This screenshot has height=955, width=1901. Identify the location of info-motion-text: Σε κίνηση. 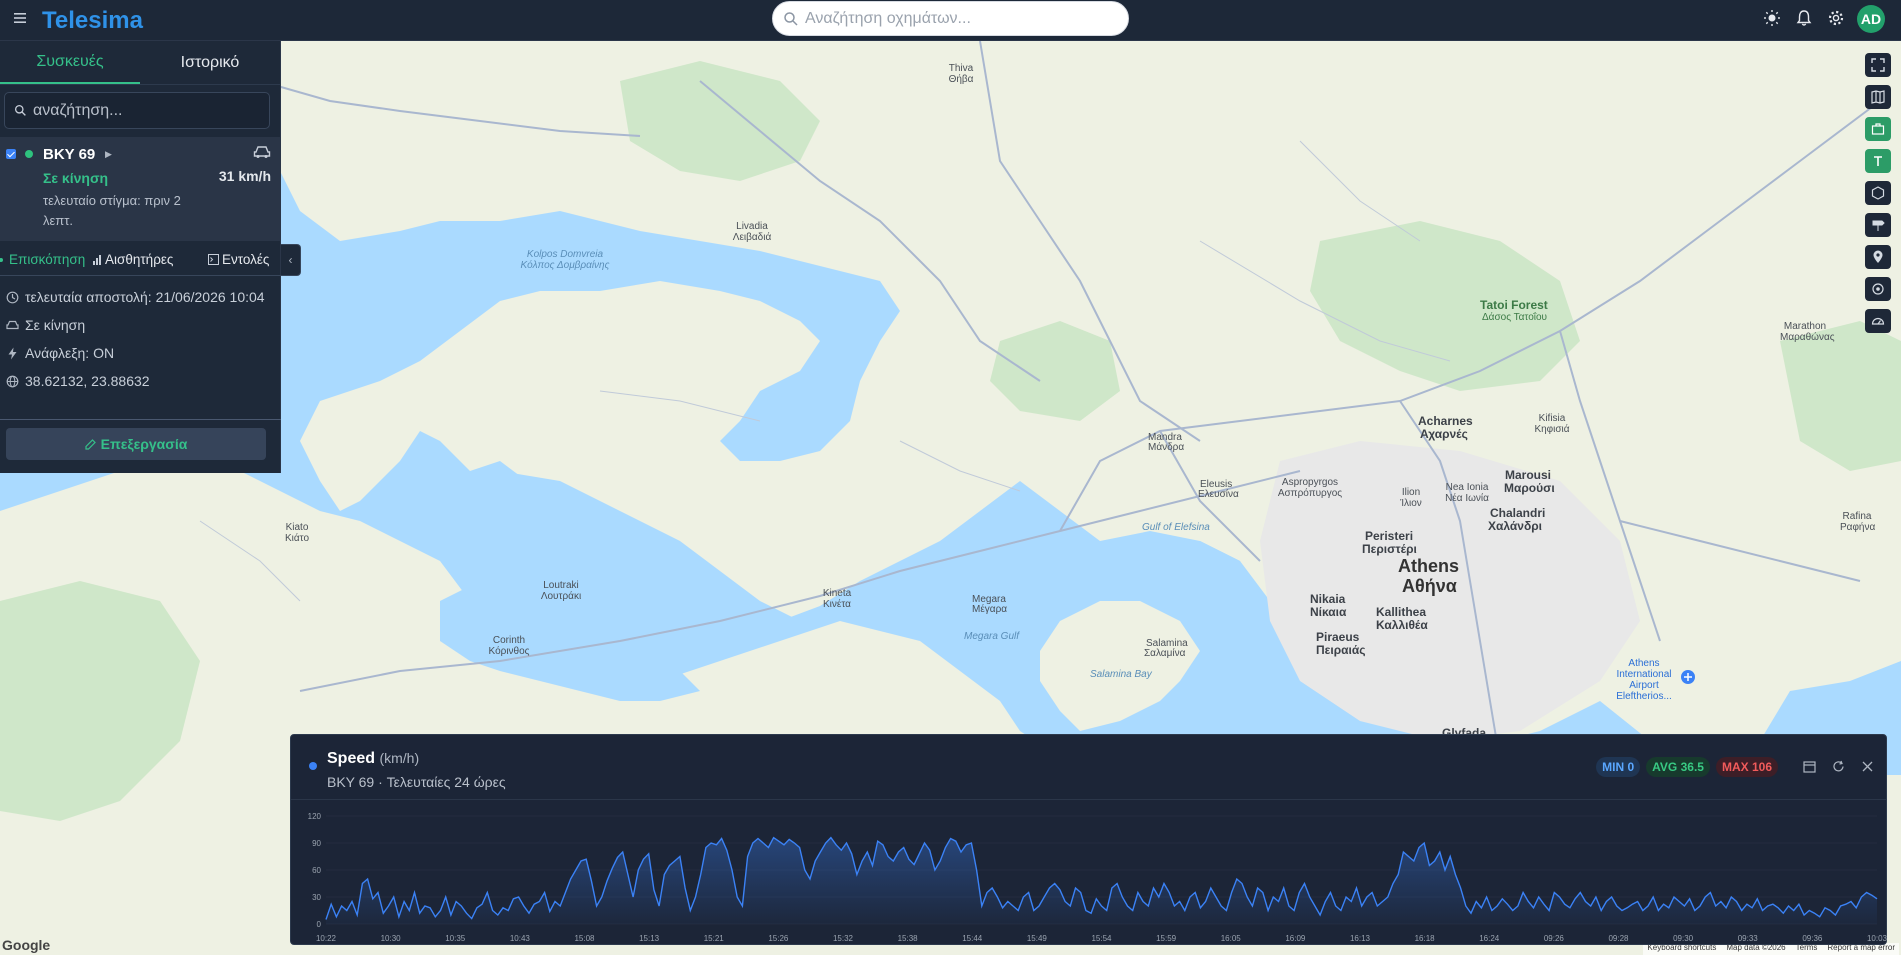
(55, 325).